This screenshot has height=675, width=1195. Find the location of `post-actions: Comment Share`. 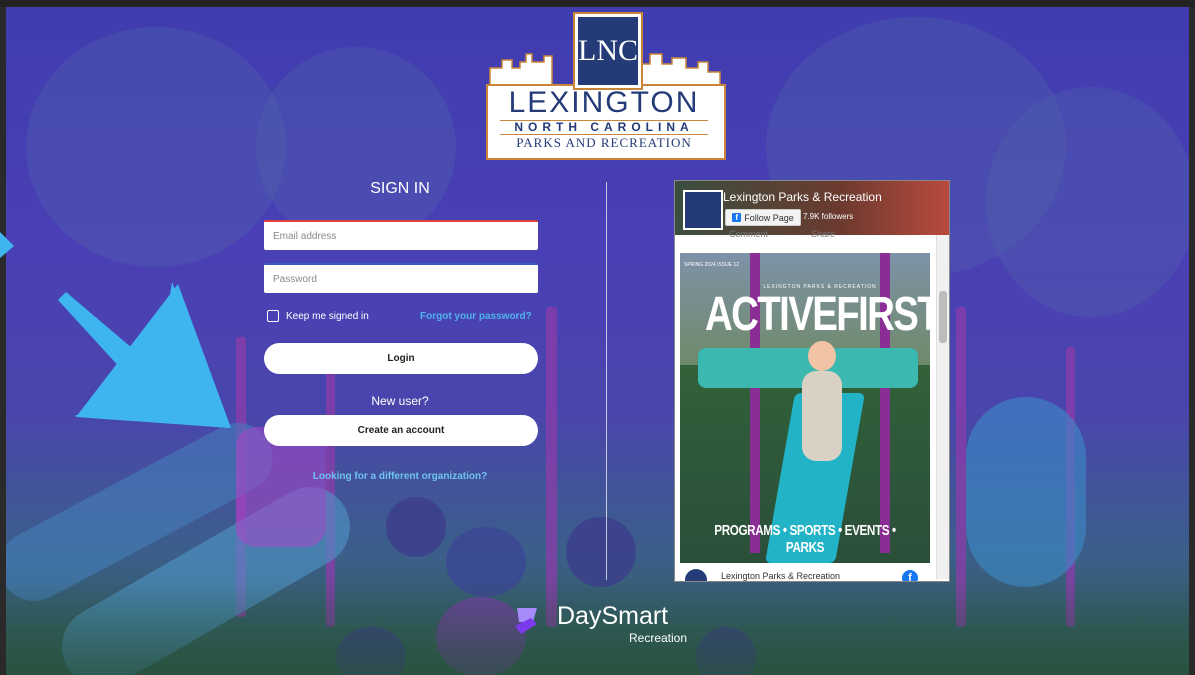

post-actions: Comment Share is located at coordinates (806, 235).